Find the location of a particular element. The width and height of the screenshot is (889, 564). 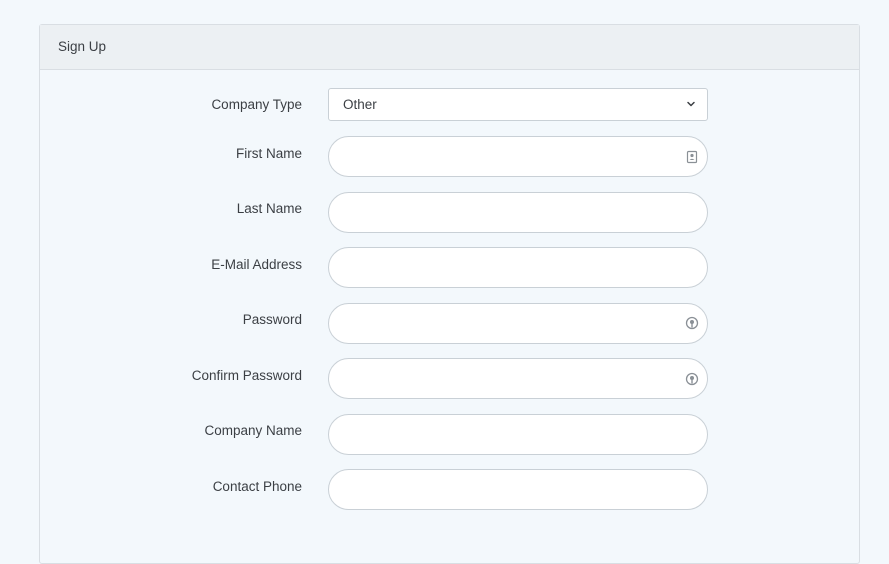

first-name-input is located at coordinates (518, 156).